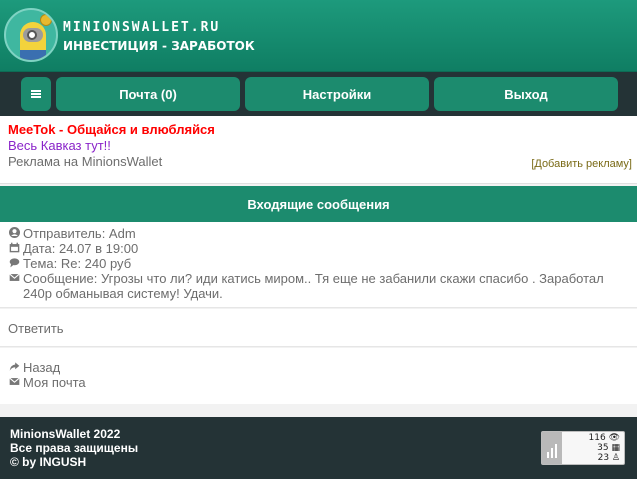 This screenshot has height=479, width=637. I want to click on user-icon, so click(14, 232).